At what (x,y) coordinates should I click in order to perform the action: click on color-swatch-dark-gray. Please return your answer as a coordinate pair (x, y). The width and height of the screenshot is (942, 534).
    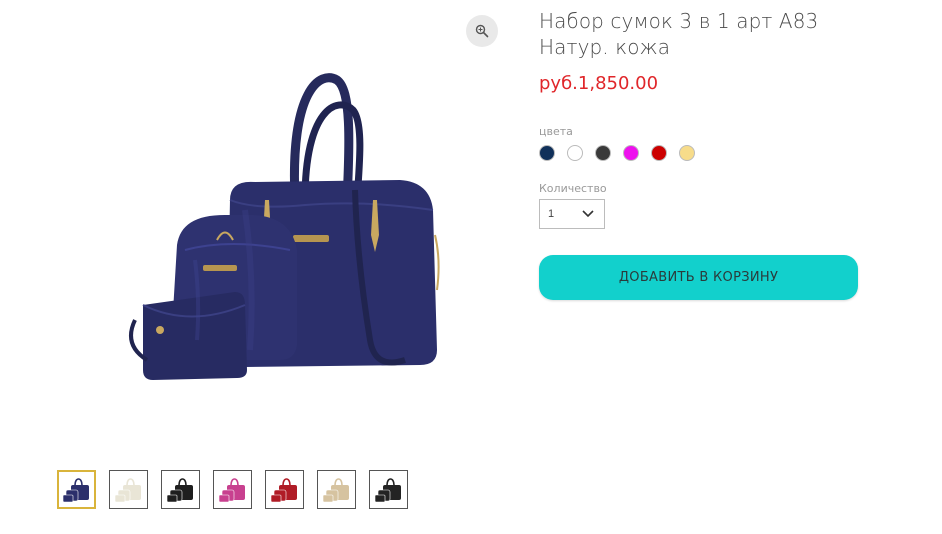
    Looking at the image, I should click on (603, 153).